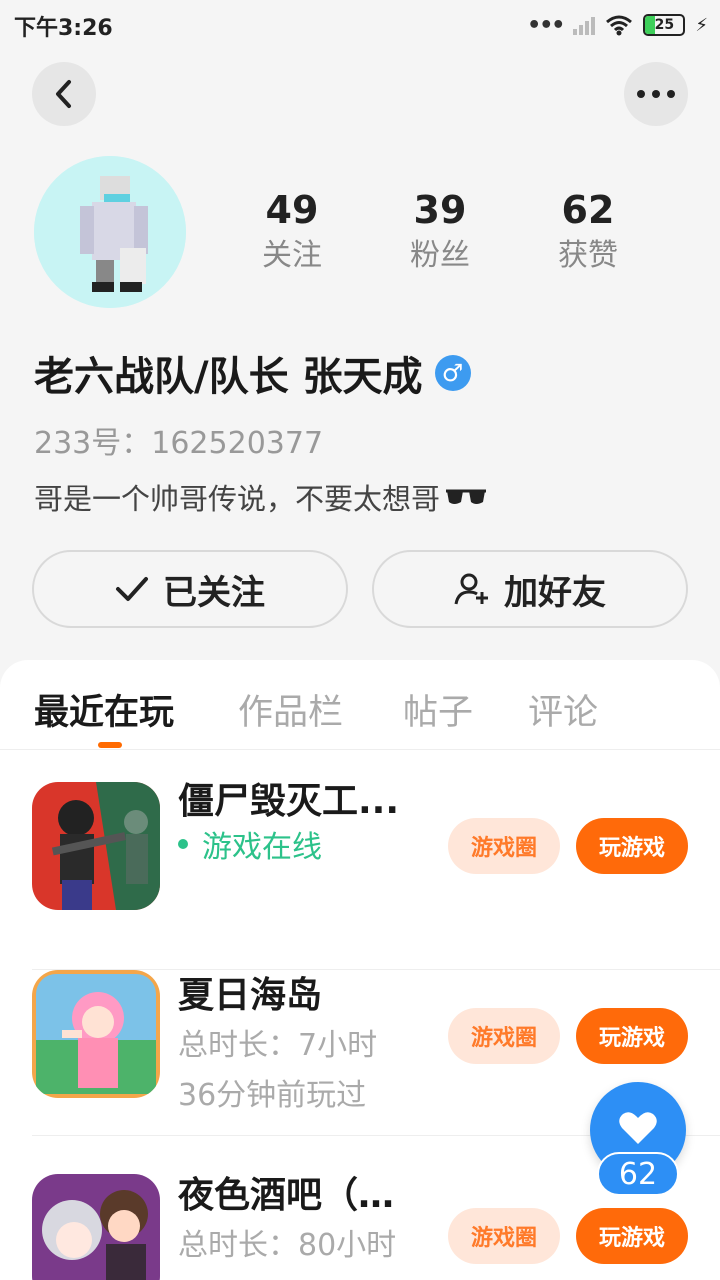  What do you see at coordinates (638, 1128) in the screenshot?
I see `heart-icon` at bounding box center [638, 1128].